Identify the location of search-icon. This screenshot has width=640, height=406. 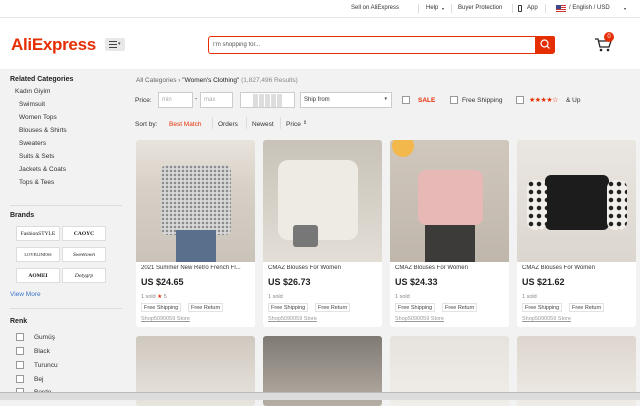
(545, 44).